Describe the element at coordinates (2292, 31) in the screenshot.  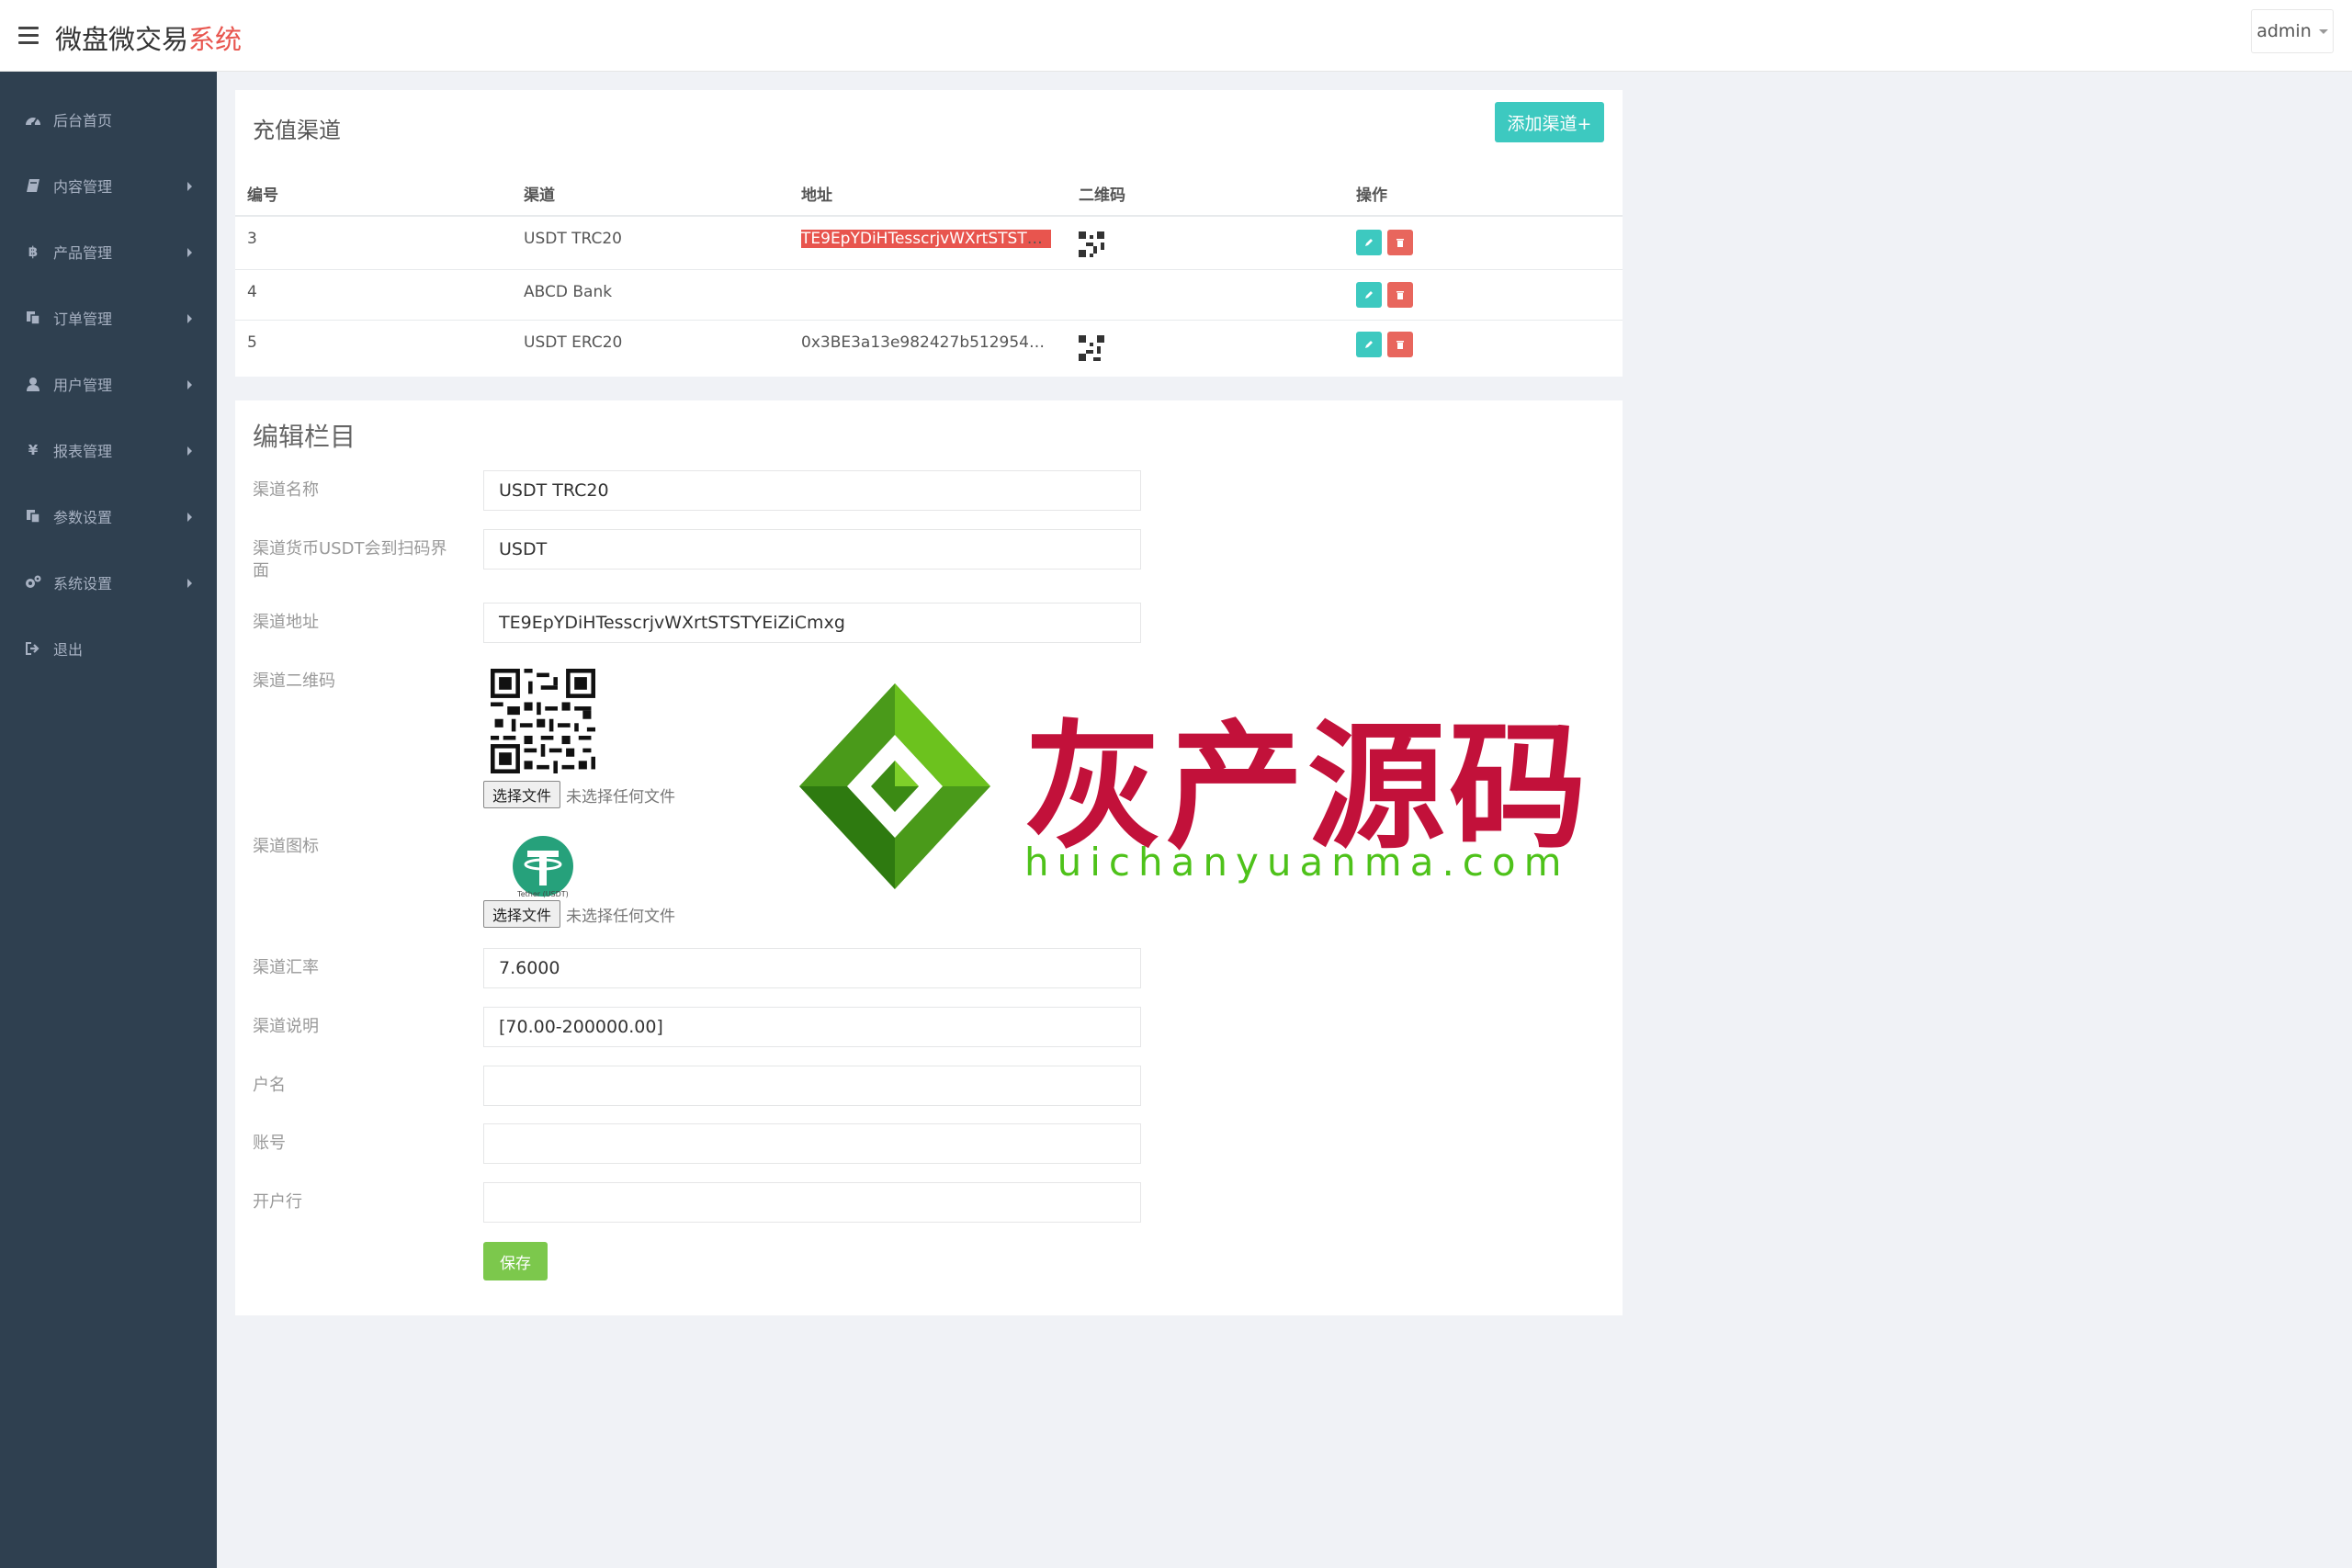
I see `user-menu-button: admin` at that location.